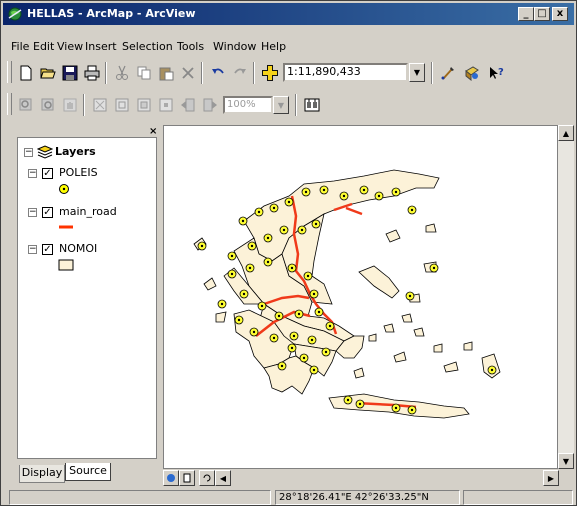  I want to click on delete-icon, so click(188, 73).